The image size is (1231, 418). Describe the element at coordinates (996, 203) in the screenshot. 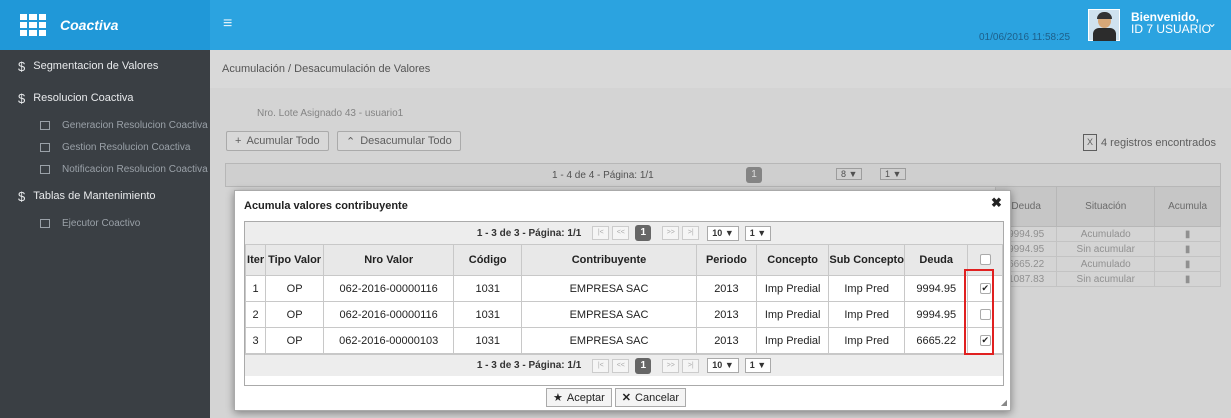

I see `close-icon: ✖` at that location.